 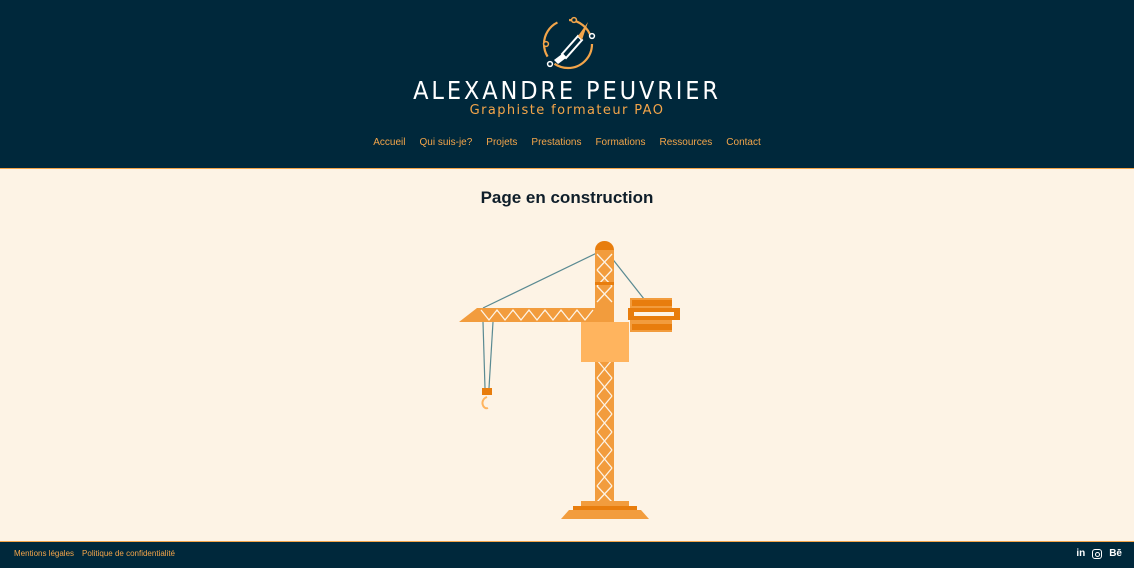 What do you see at coordinates (445, 142) in the screenshot?
I see `nav-item-qui-suis-je: Qui suis-je?` at bounding box center [445, 142].